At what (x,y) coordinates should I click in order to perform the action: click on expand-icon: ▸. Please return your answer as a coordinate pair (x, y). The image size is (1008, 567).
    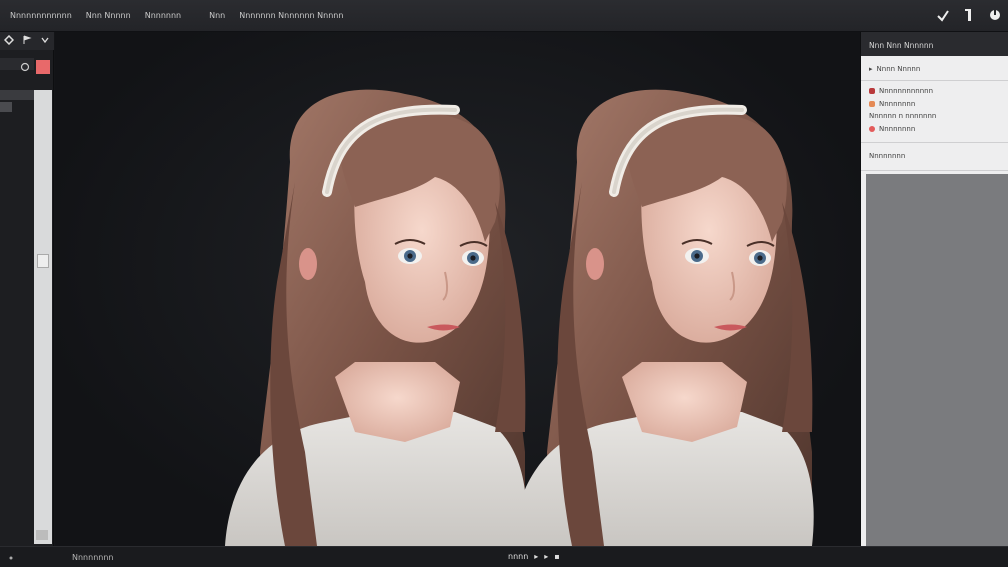
    Looking at the image, I should click on (871, 69).